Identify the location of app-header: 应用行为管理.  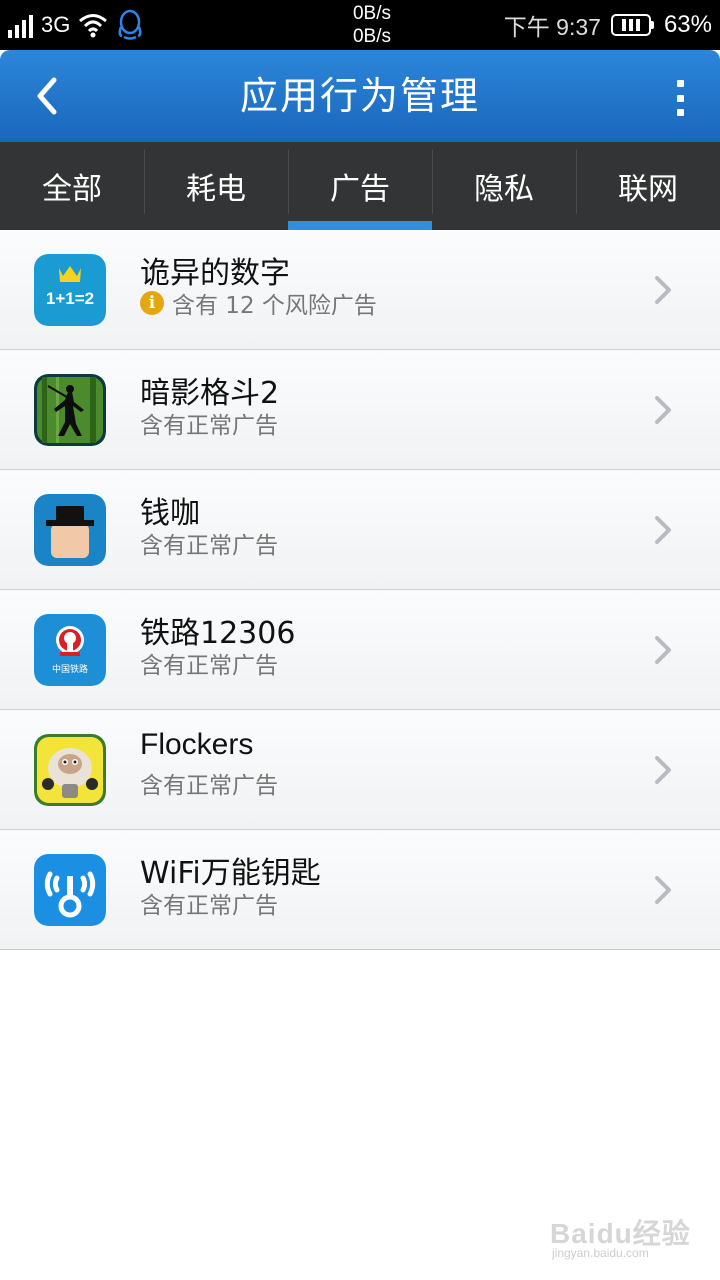
(360, 96).